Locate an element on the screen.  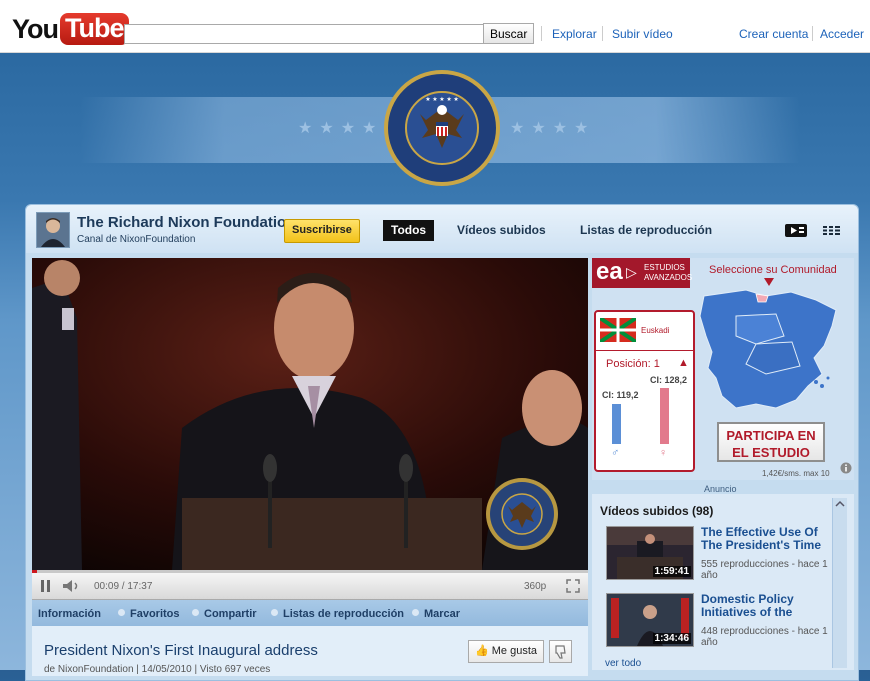
ad-divider is located at coordinates (644, 350).